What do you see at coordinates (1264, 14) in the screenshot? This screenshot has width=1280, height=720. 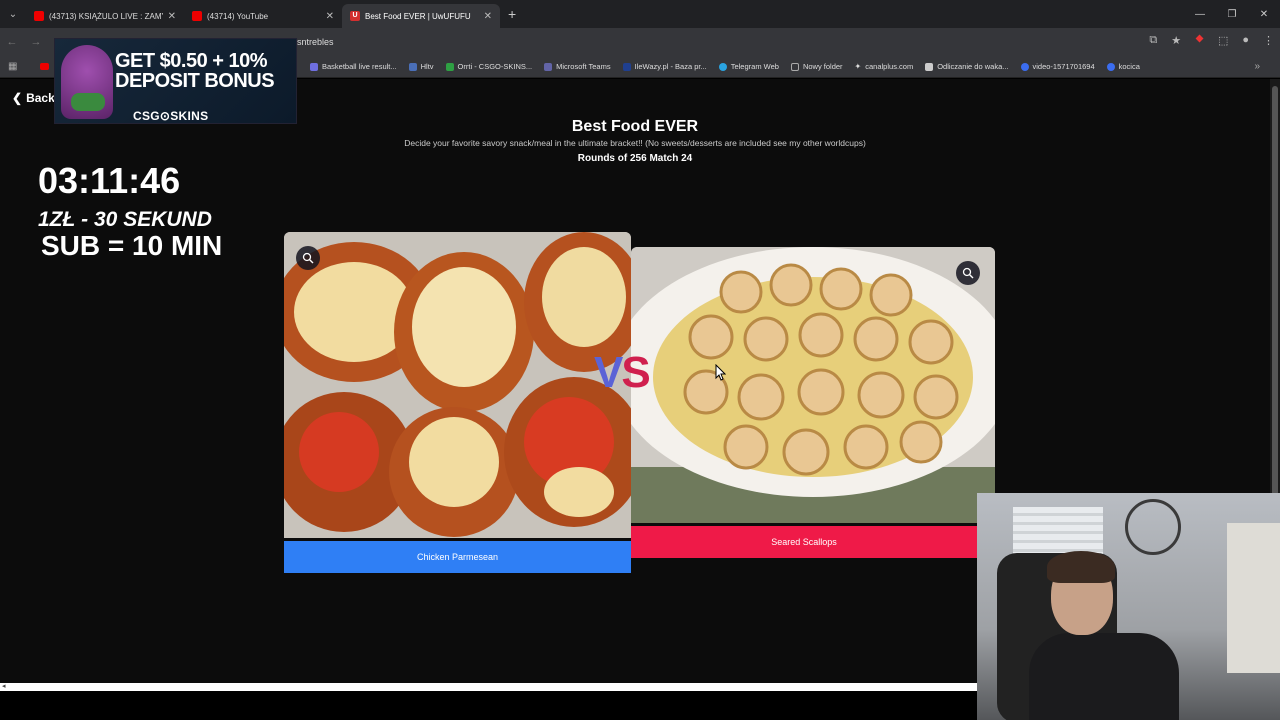 I see `close-window-icon: ✕` at bounding box center [1264, 14].